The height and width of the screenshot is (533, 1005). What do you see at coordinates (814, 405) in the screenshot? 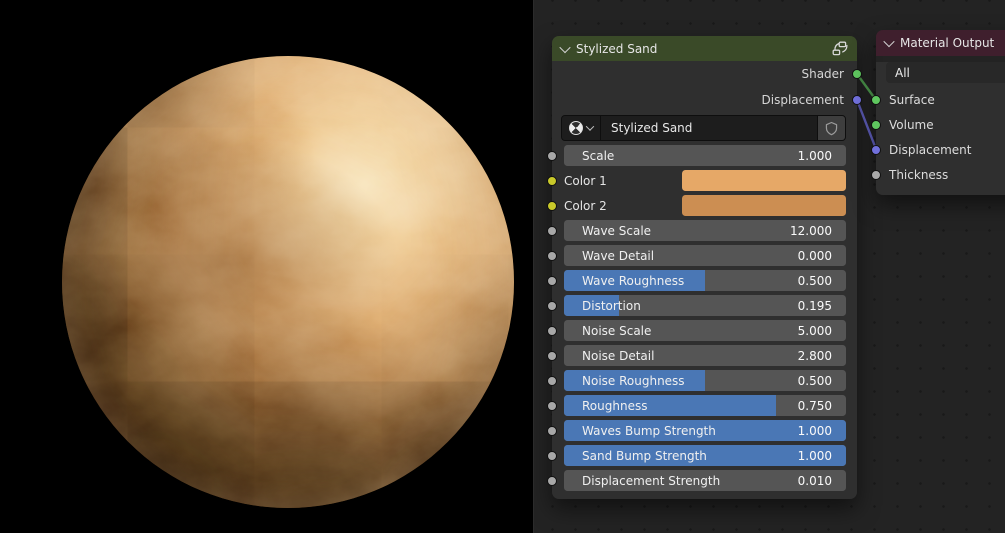
I see `param-value: 0.750` at bounding box center [814, 405].